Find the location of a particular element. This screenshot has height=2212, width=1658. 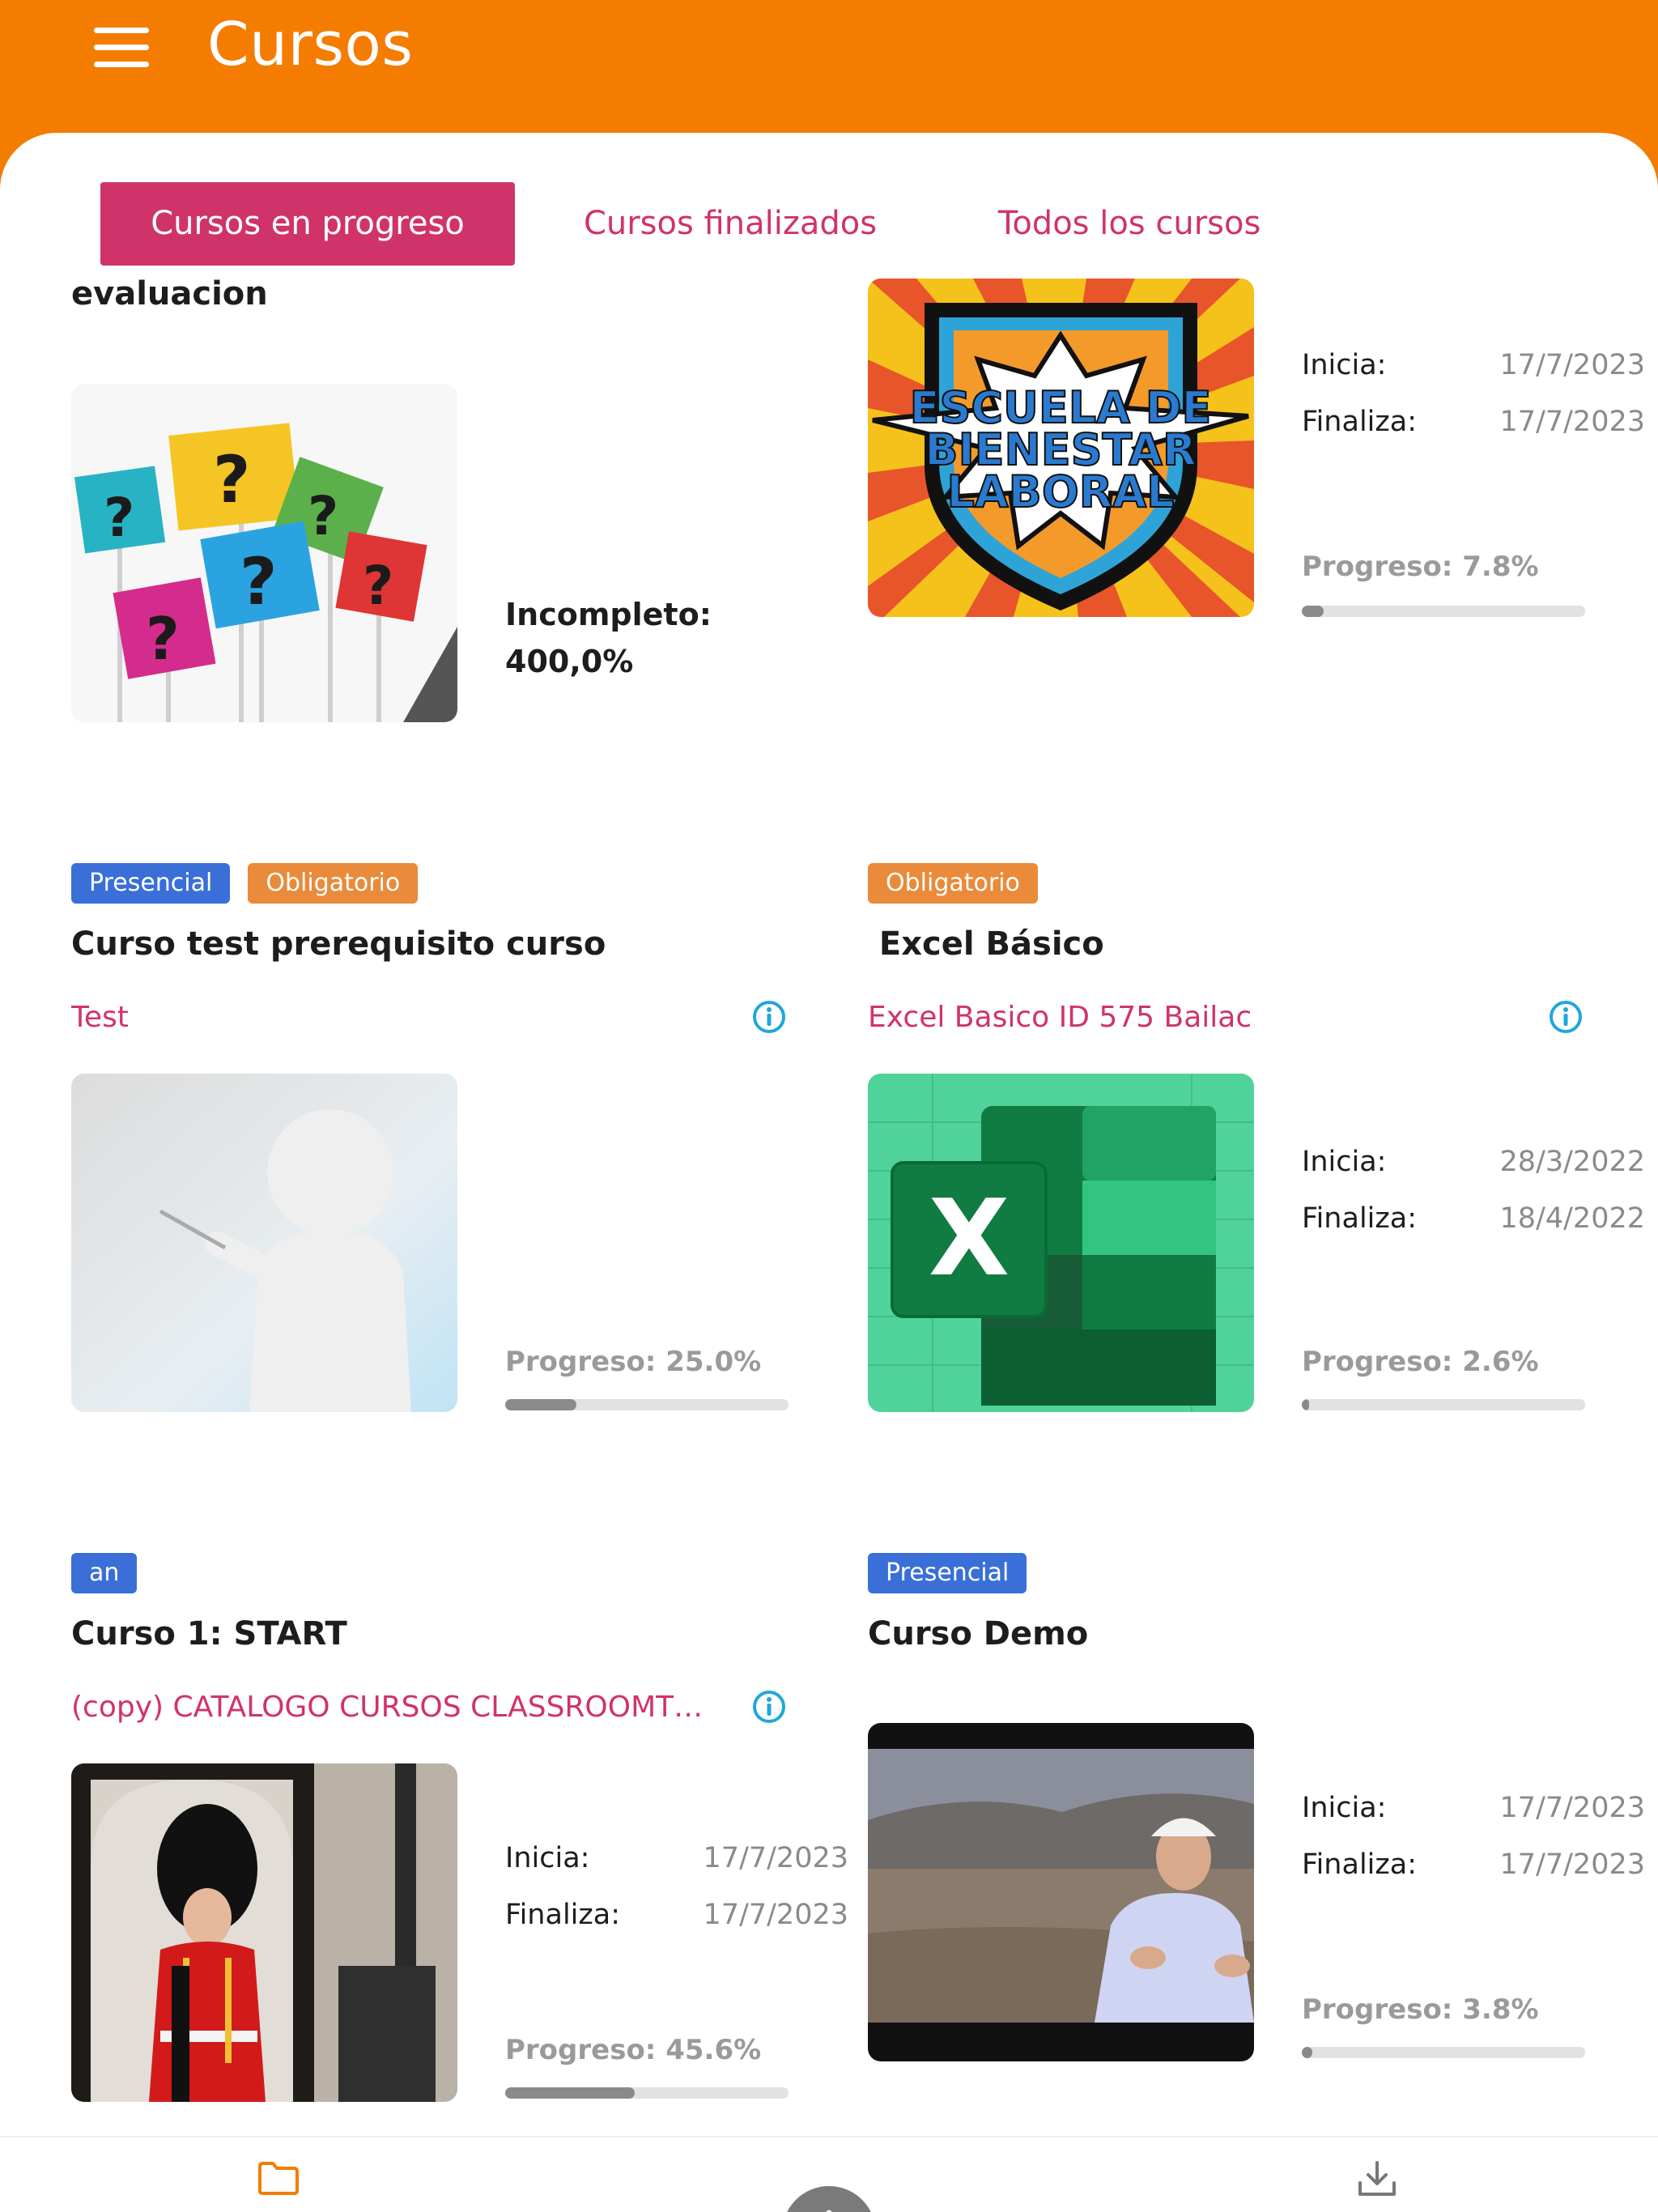

course-thumbnail: ? ? ? ? ? ? is located at coordinates (264, 553).